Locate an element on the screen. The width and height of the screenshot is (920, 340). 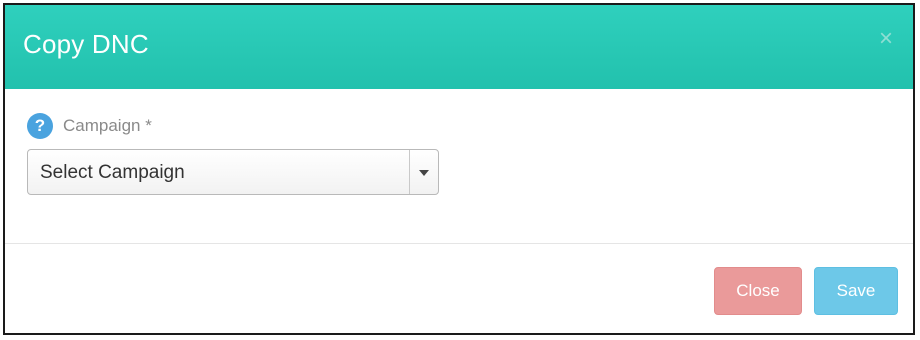
dialog-title: Copy DNC is located at coordinates (86, 44).